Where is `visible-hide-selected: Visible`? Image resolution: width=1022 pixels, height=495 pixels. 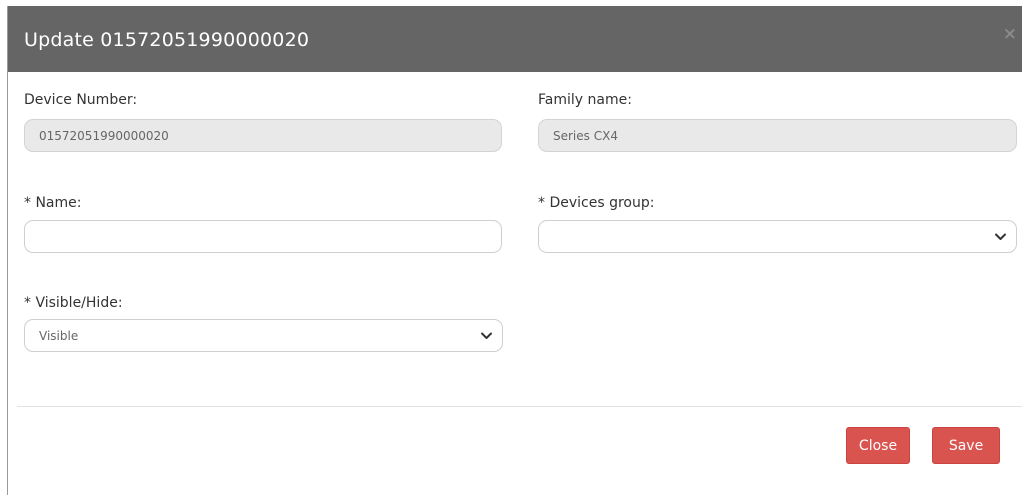 visible-hide-selected: Visible is located at coordinates (59, 335).